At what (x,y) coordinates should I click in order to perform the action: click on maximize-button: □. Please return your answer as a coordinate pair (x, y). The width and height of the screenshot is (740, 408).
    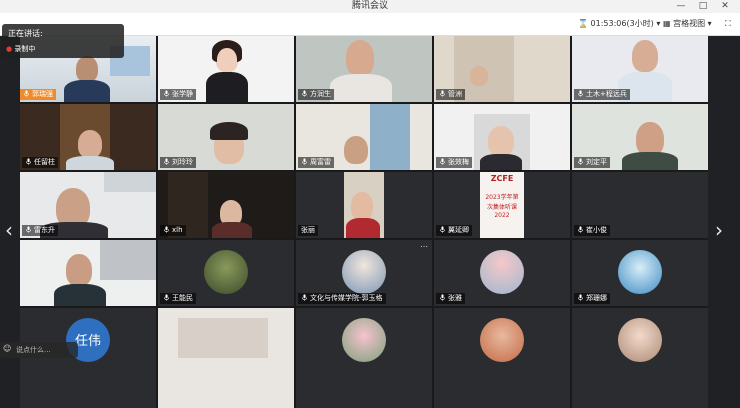
    Looking at the image, I should click on (703, 6).